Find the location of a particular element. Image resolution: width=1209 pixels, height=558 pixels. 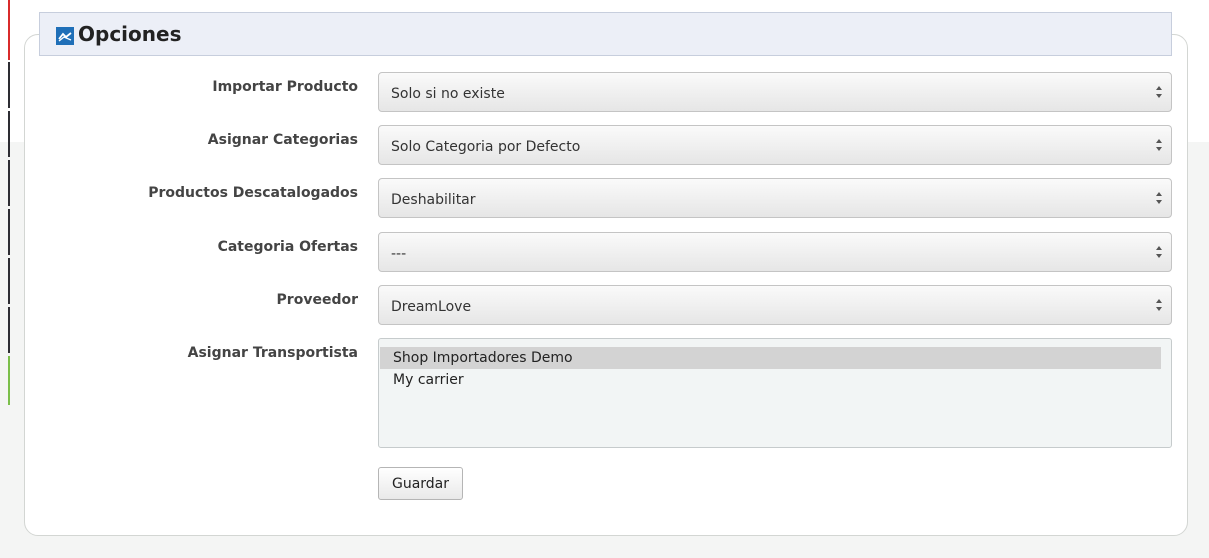

asignar-transportista-label: Asignar Transportista is located at coordinates (272, 353).